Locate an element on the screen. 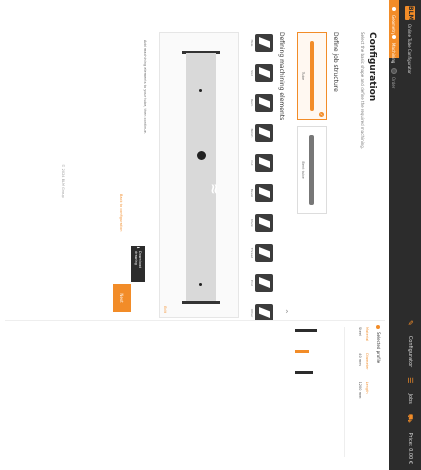 The image size is (421, 470). tube-shape-icon is located at coordinates (312, 76).